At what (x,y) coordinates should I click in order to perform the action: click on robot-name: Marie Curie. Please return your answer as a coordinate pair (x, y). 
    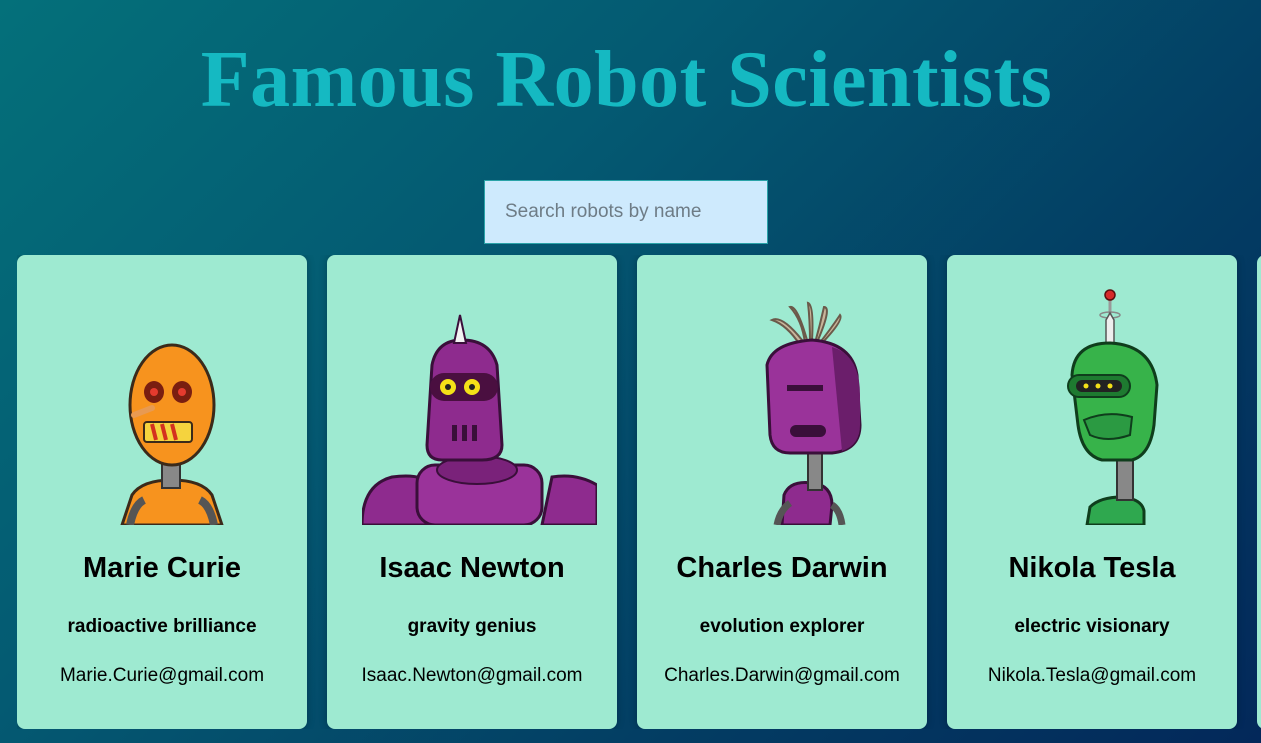
    Looking at the image, I should click on (162, 568).